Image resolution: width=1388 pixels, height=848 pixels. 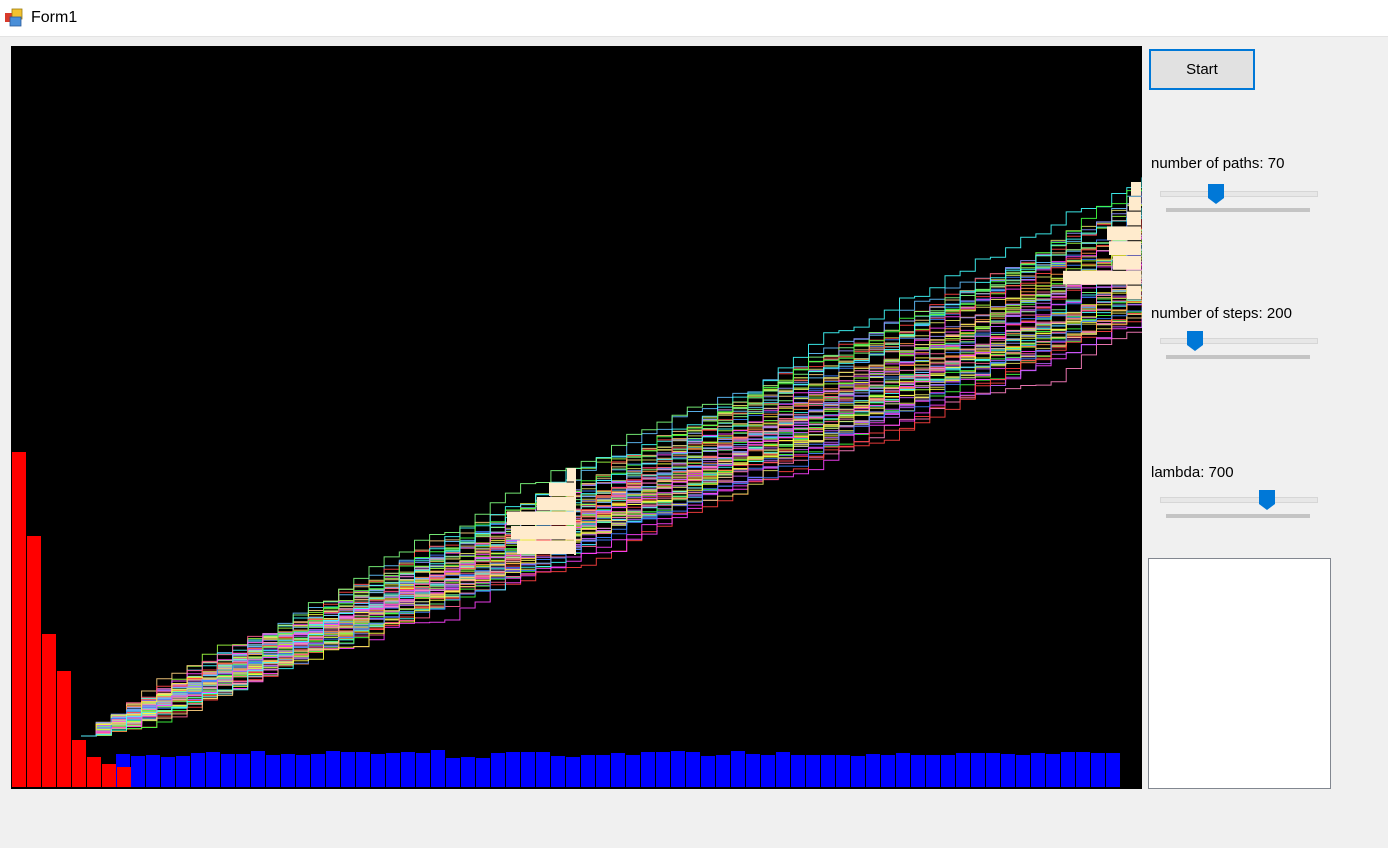 What do you see at coordinates (1239, 506) in the screenshot?
I see `lambda-slider` at bounding box center [1239, 506].